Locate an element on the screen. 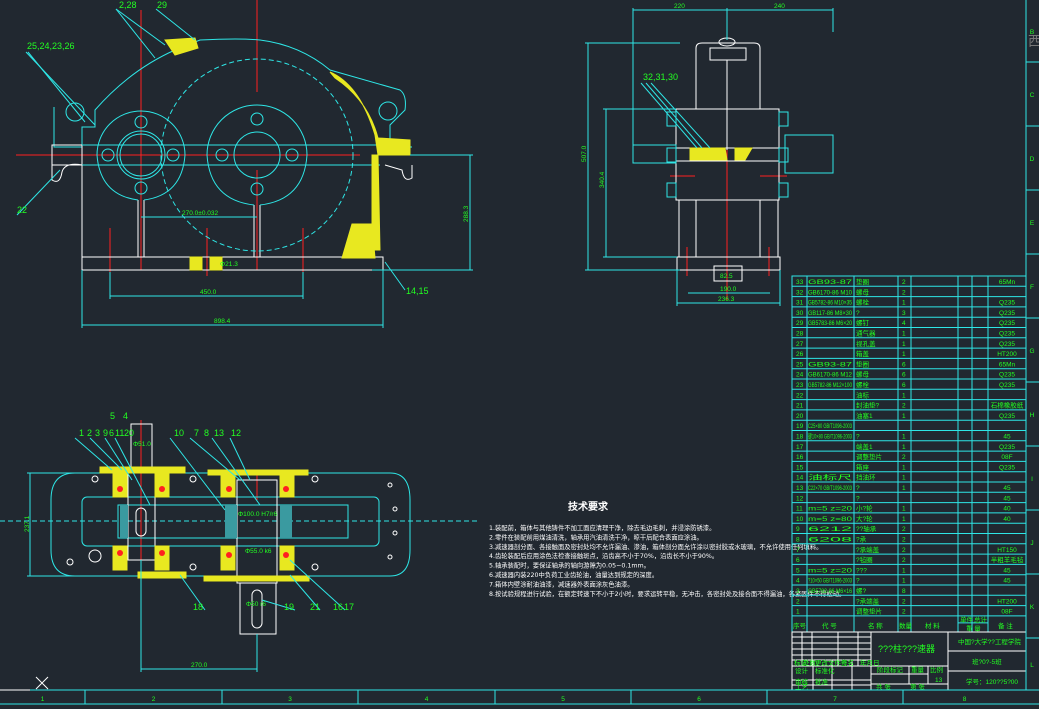  grid-column-label: 6 is located at coordinates (699, 699).